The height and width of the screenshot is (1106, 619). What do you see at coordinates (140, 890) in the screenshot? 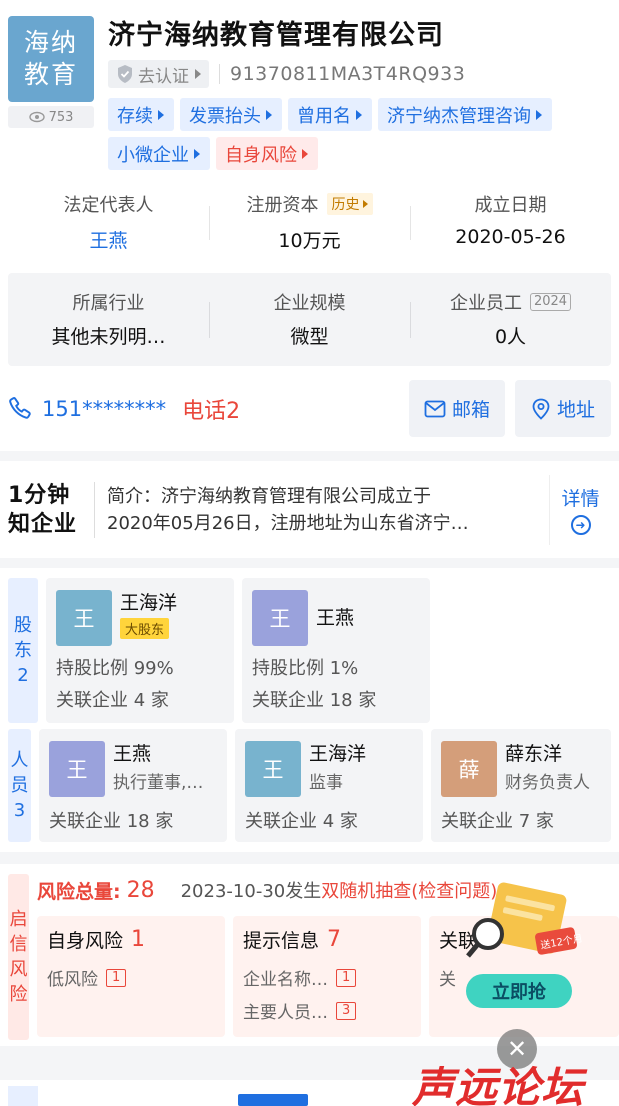
I see `risk-total-value: 28` at bounding box center [140, 890].